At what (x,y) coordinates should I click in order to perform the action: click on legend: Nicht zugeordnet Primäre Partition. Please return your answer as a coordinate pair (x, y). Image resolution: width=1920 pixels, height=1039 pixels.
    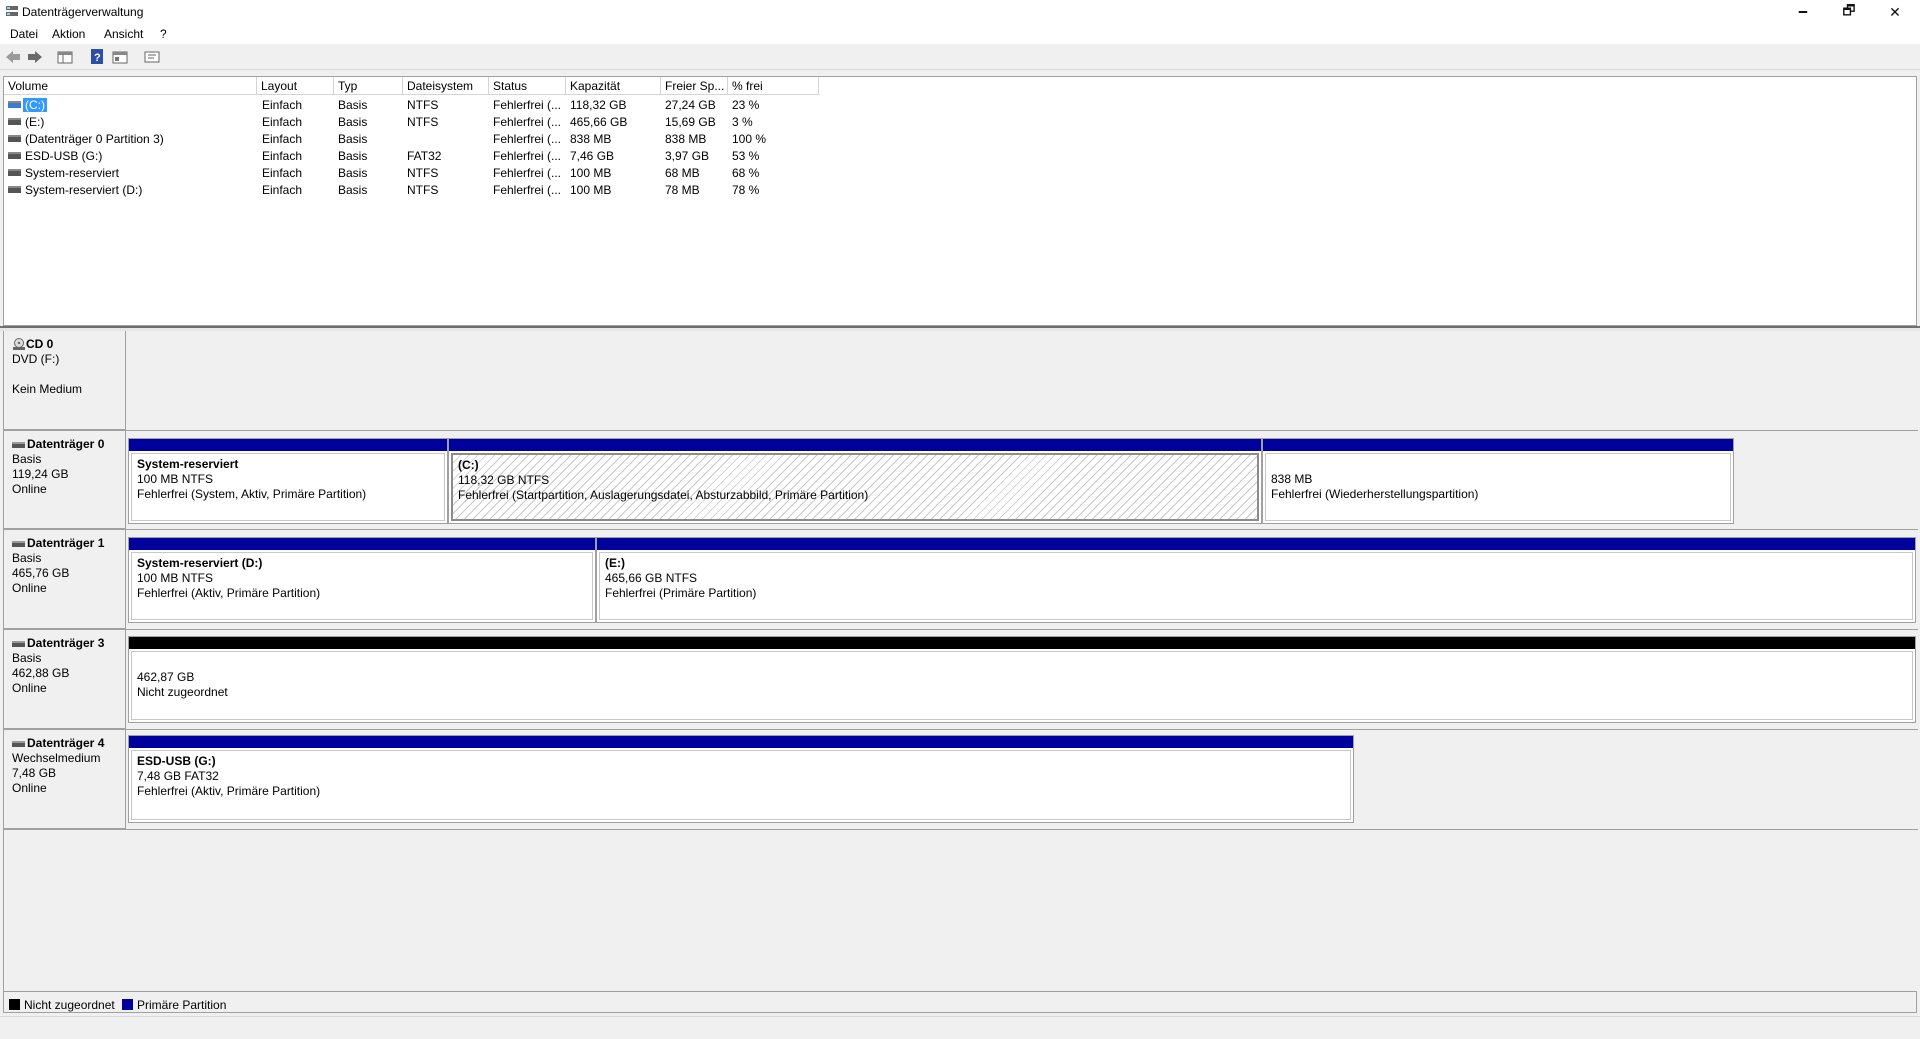
    Looking at the image, I should click on (960, 1002).